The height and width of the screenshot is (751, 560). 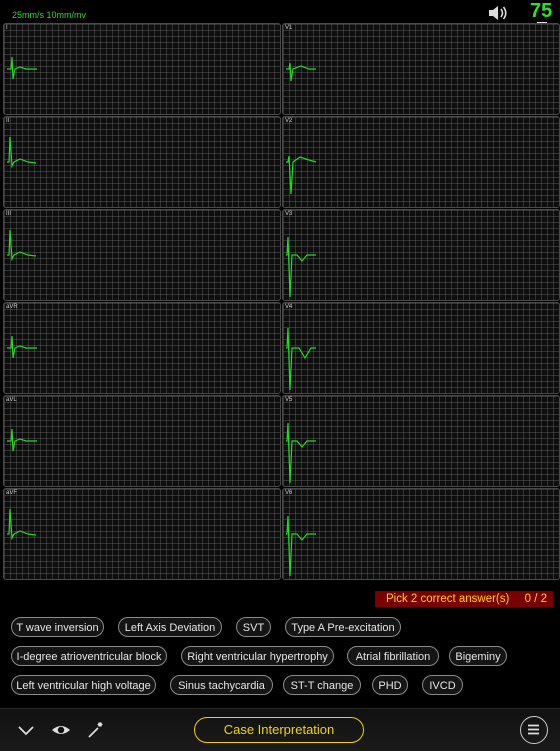 I want to click on score-text: 0 / 2, so click(x=535, y=599).